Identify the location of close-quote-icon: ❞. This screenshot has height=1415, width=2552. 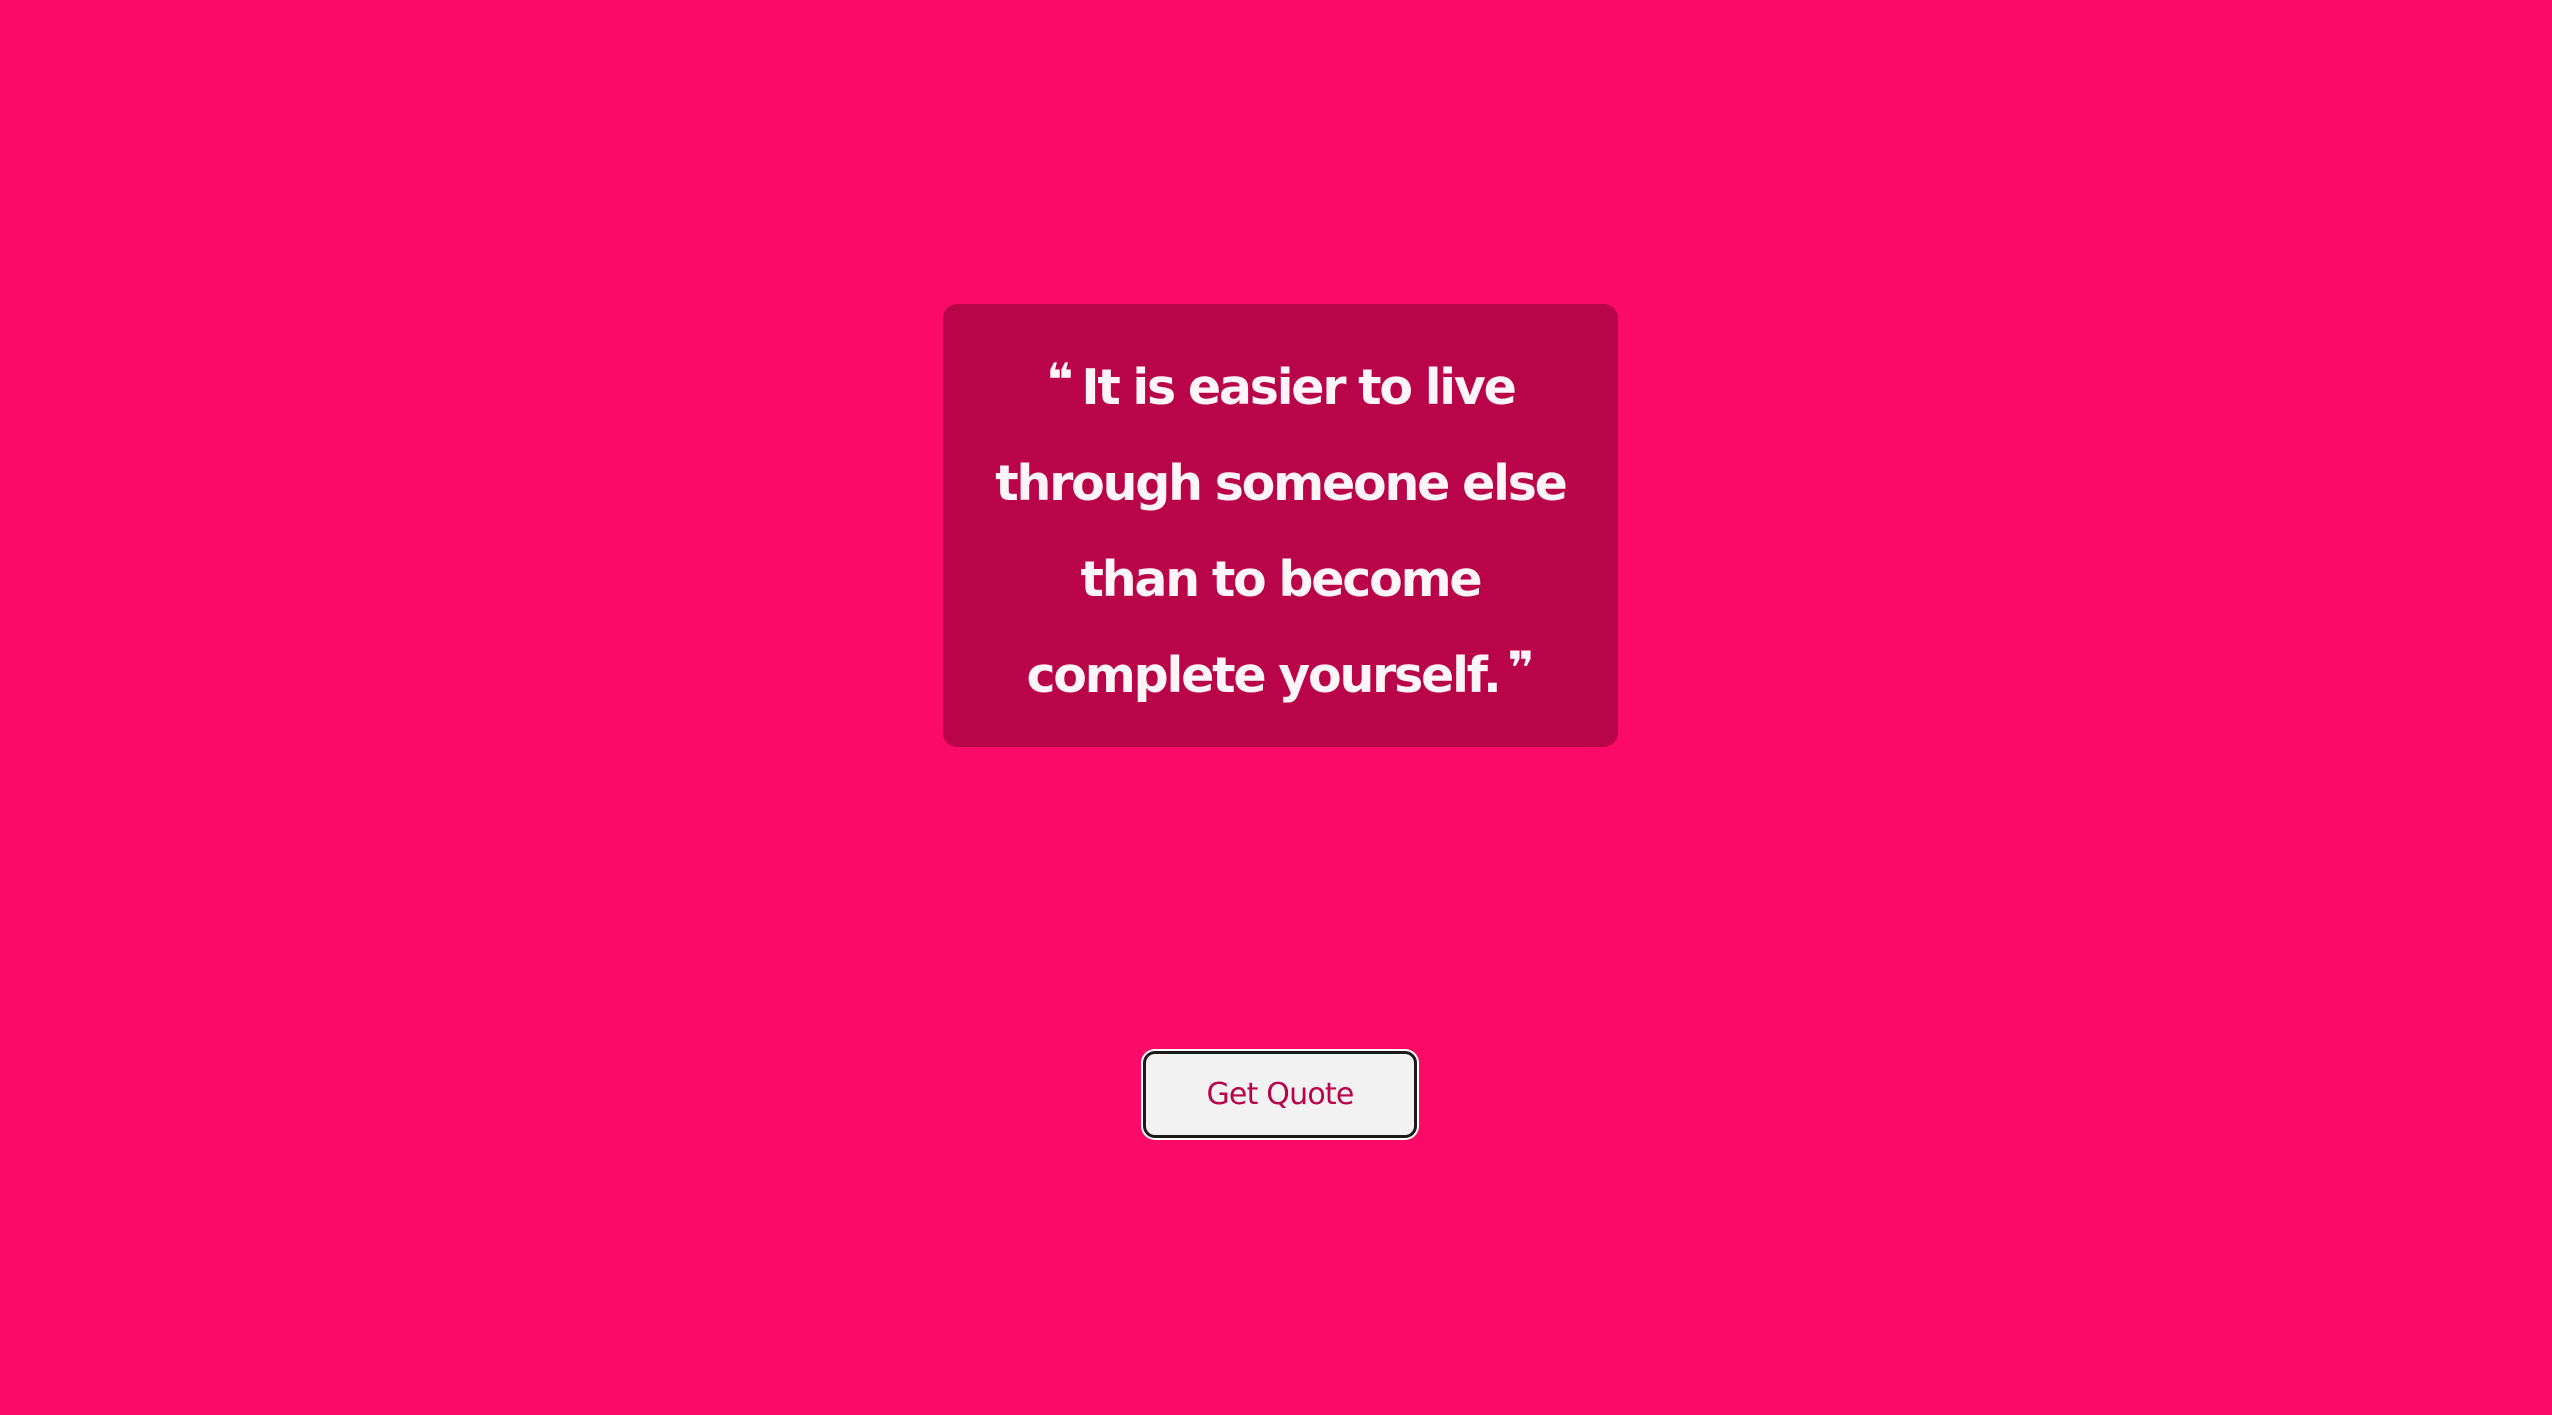
(1521, 668).